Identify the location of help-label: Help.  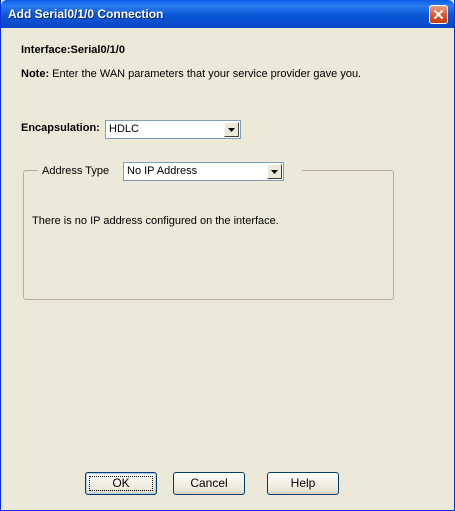
(303, 483).